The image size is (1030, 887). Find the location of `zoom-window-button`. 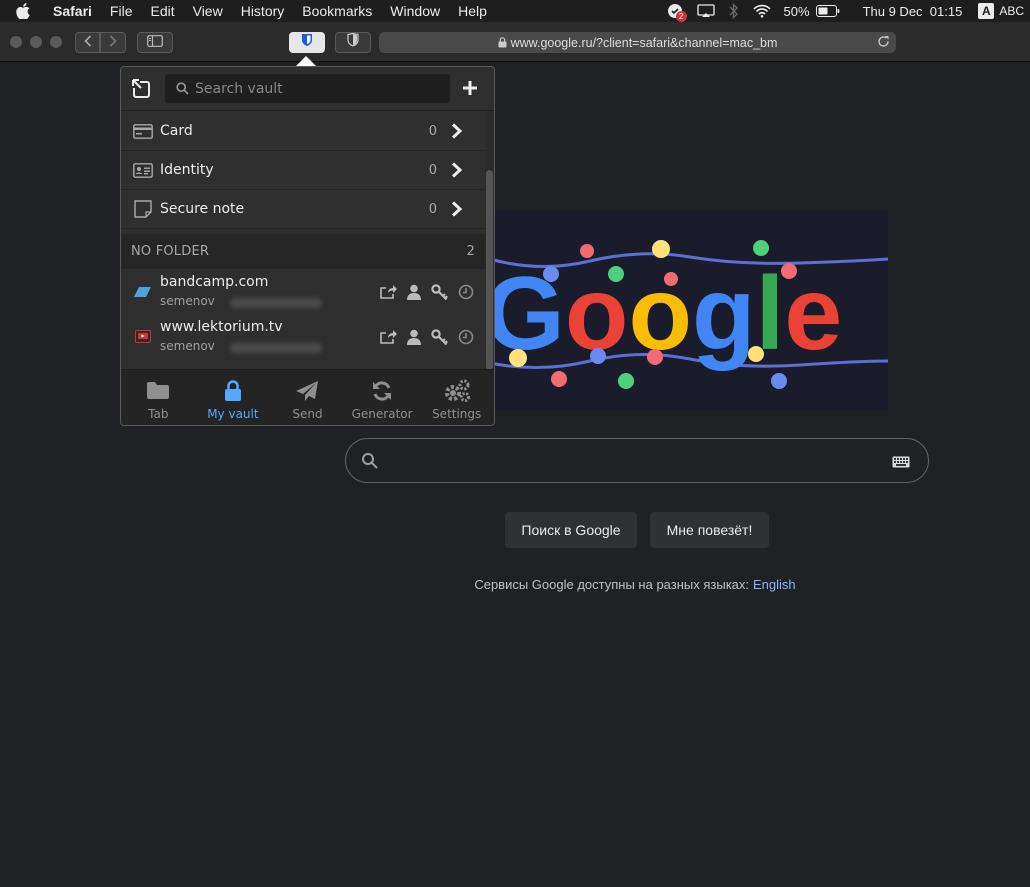

zoom-window-button is located at coordinates (56, 42).